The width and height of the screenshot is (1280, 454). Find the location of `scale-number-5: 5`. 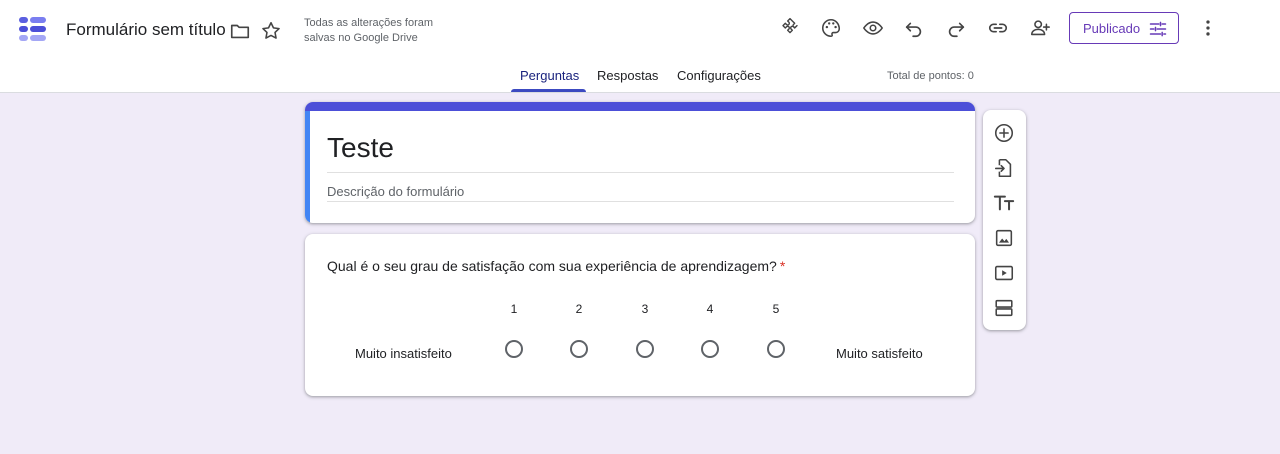

scale-number-5: 5 is located at coordinates (776, 309).